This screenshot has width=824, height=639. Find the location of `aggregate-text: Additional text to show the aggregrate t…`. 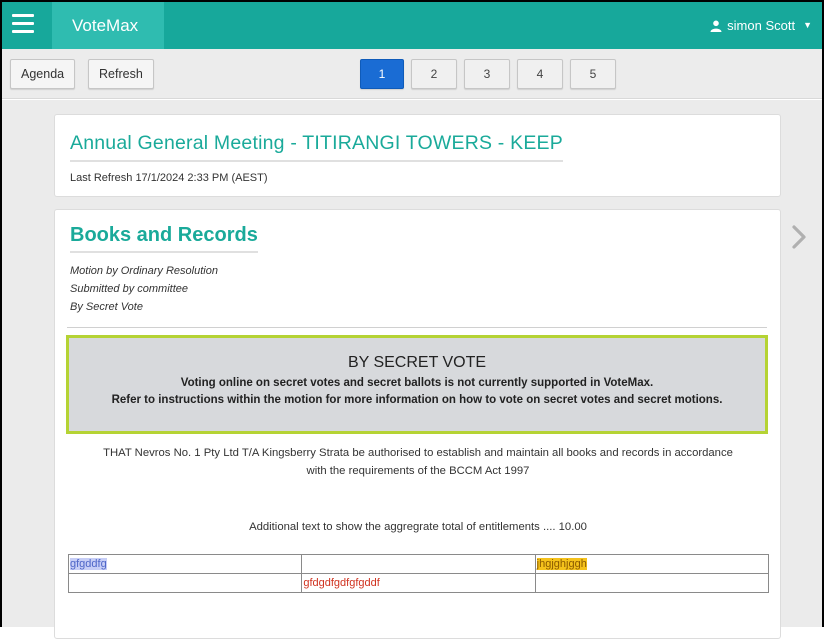

aggregate-text: Additional text to show the aggregrate t… is located at coordinates (418, 527).